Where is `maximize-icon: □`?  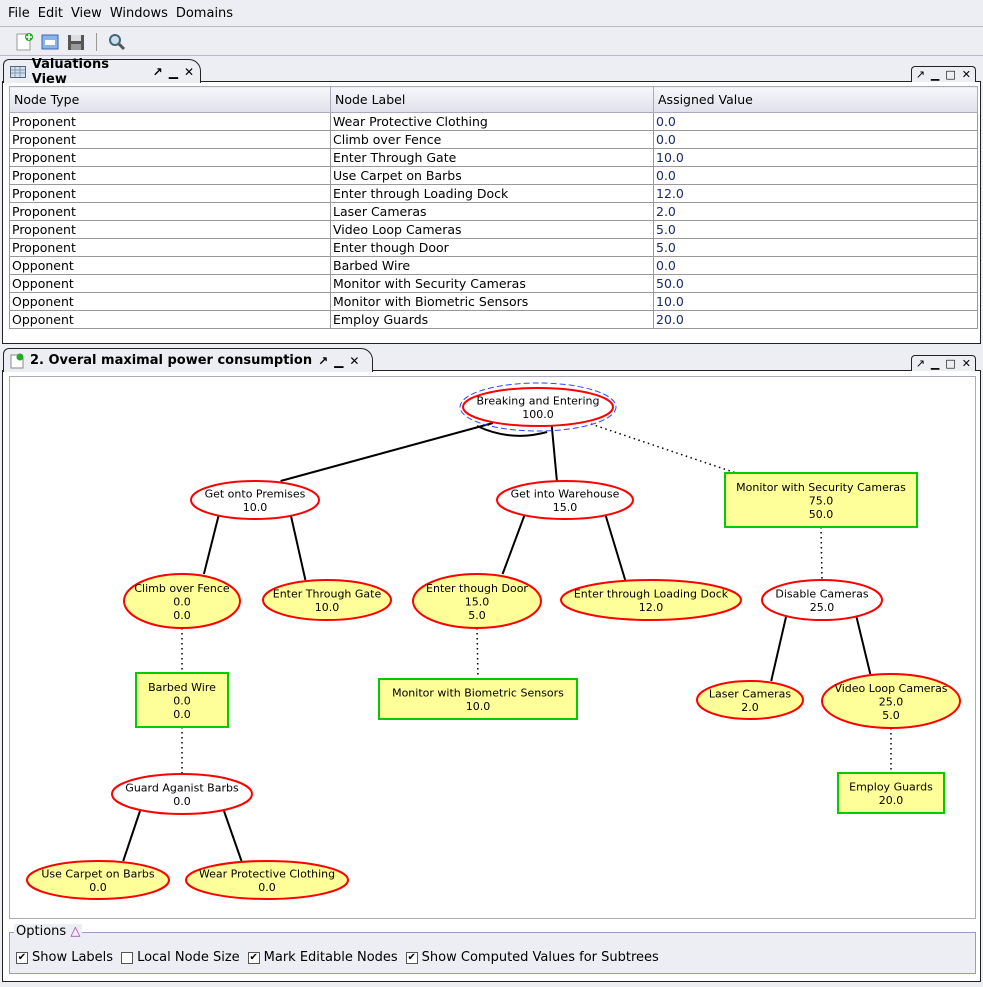
maximize-icon: □ is located at coordinates (950, 363).